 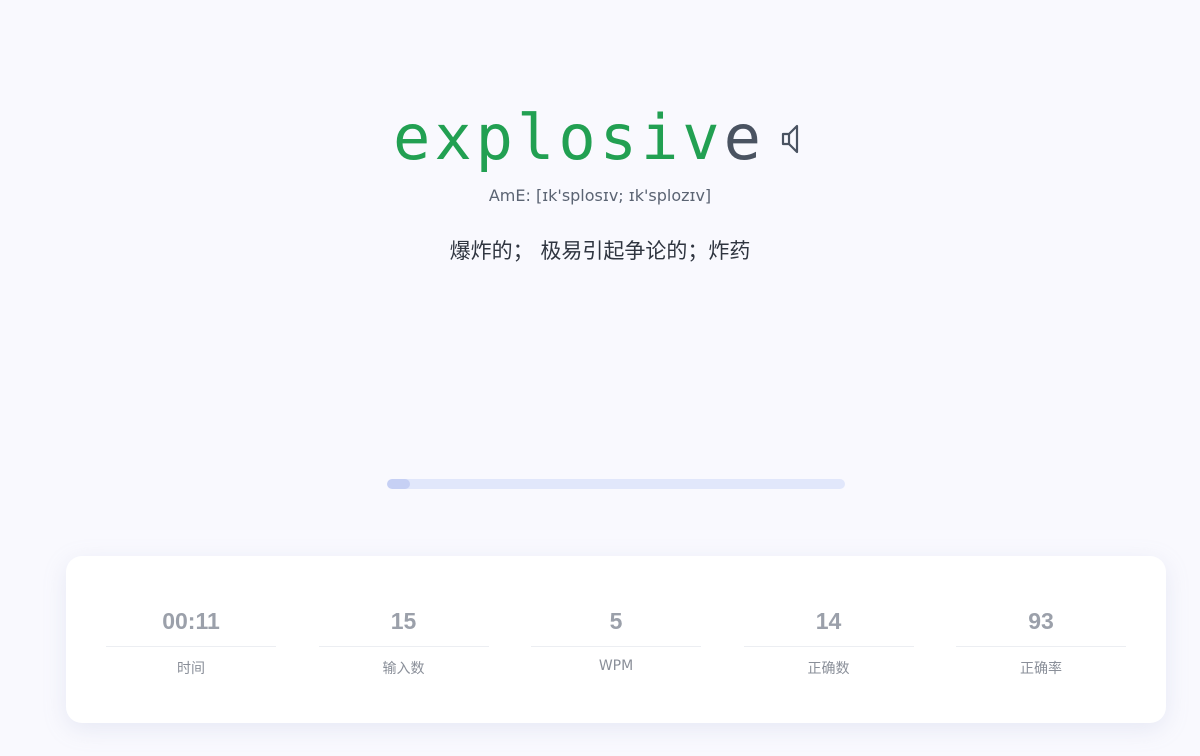 What do you see at coordinates (403, 669) in the screenshot?
I see `stat-label: 输入数` at bounding box center [403, 669].